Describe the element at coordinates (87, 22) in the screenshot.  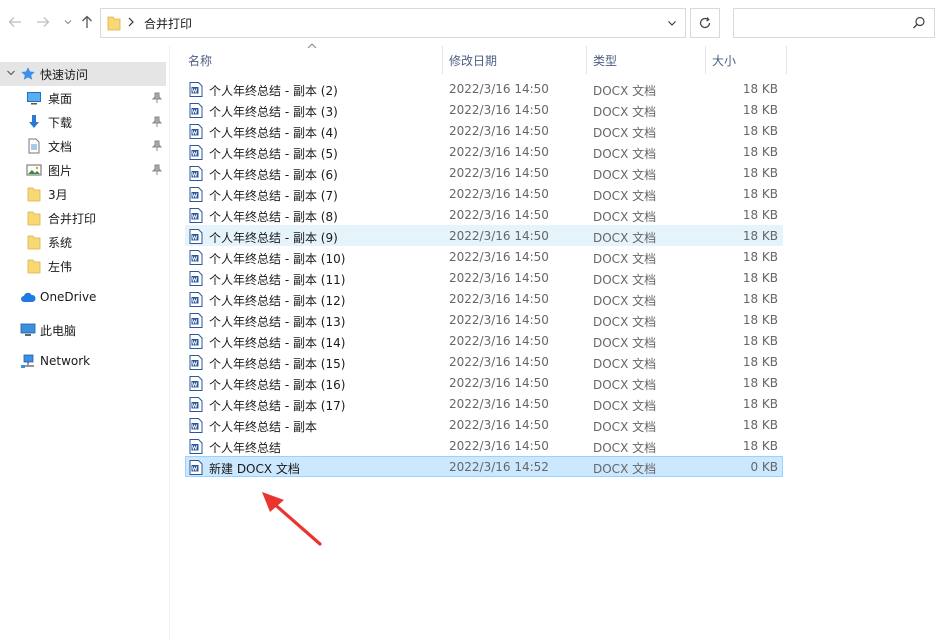
I see `up-button` at that location.